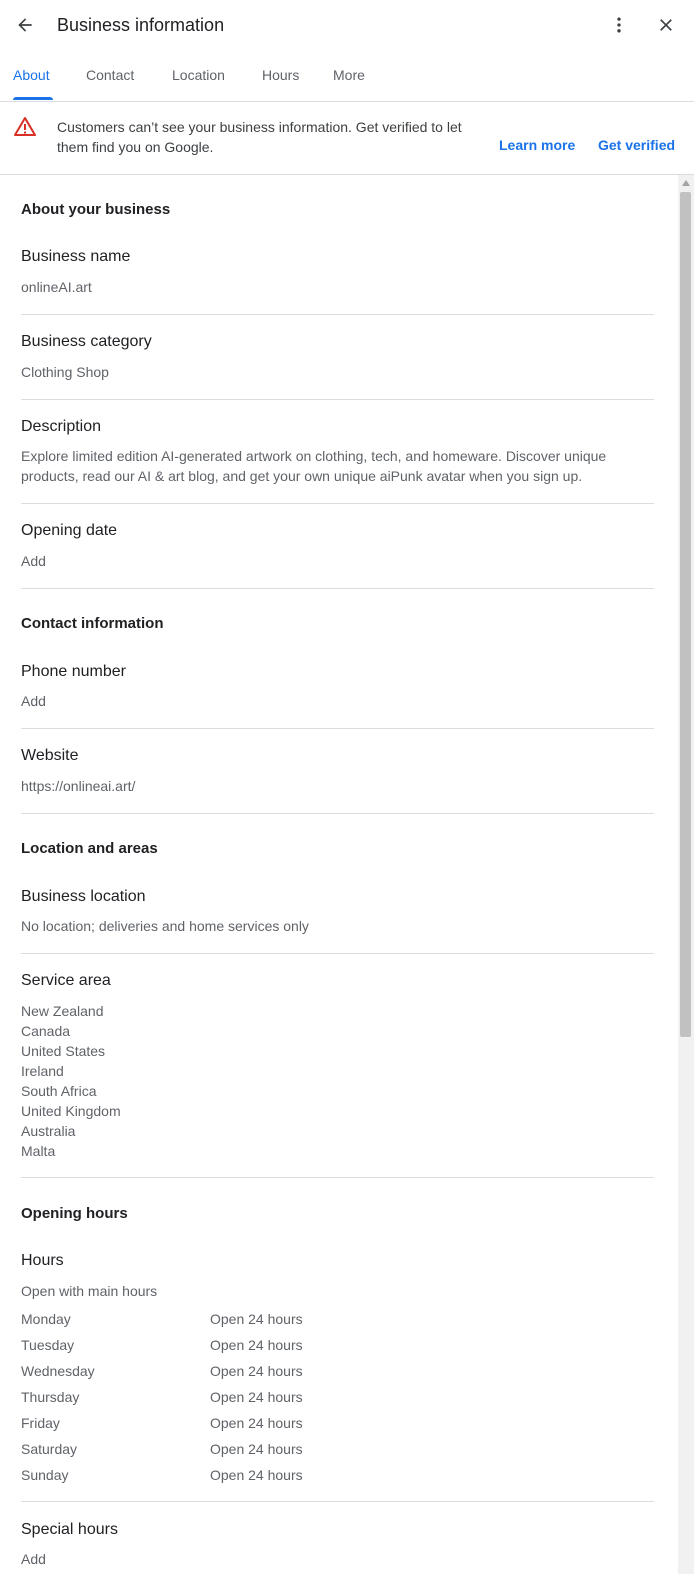 Image resolution: width=694 pixels, height=1574 pixels. I want to click on close-button, so click(666, 25).